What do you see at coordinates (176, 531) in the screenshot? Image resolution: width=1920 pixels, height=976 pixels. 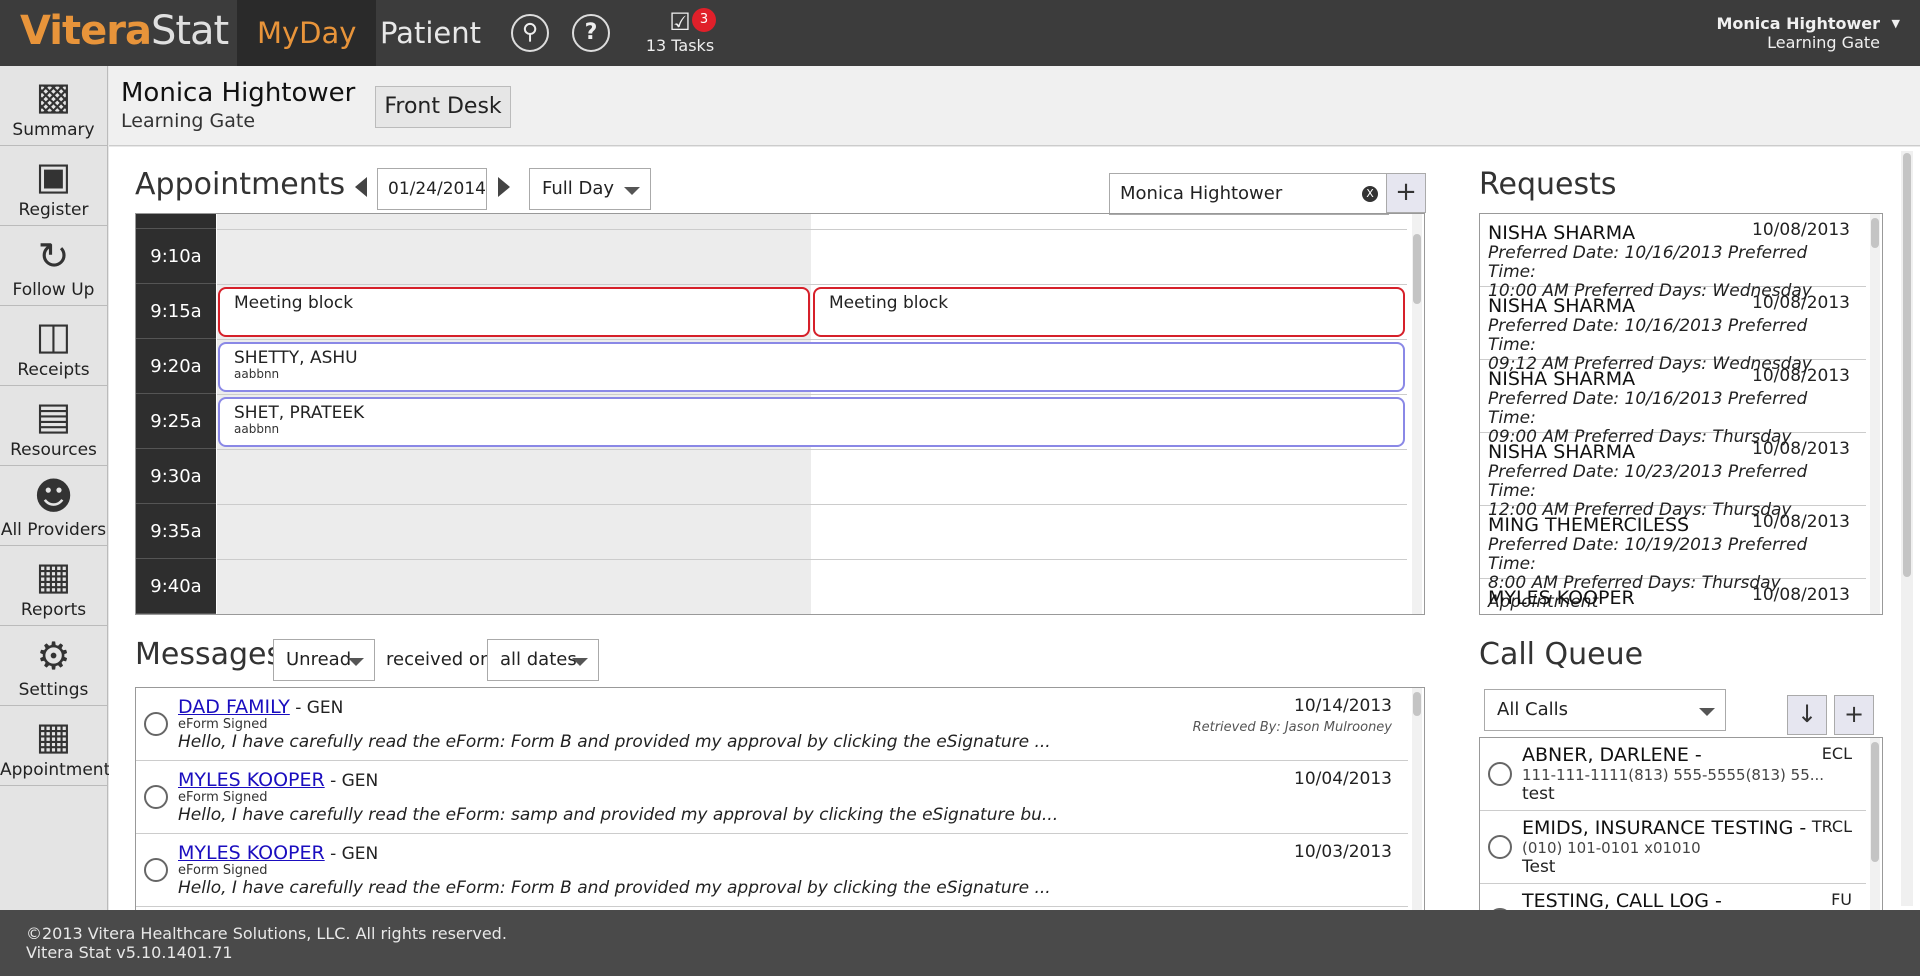 I see `time-slot: 9:35a` at bounding box center [176, 531].